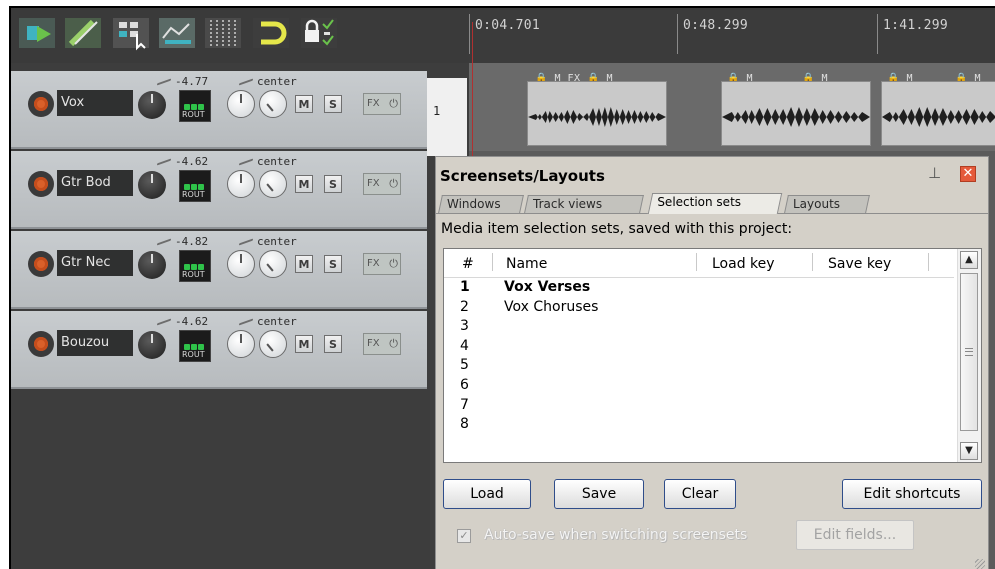  Describe the element at coordinates (877, 34) in the screenshot. I see `ruler-tick` at that location.